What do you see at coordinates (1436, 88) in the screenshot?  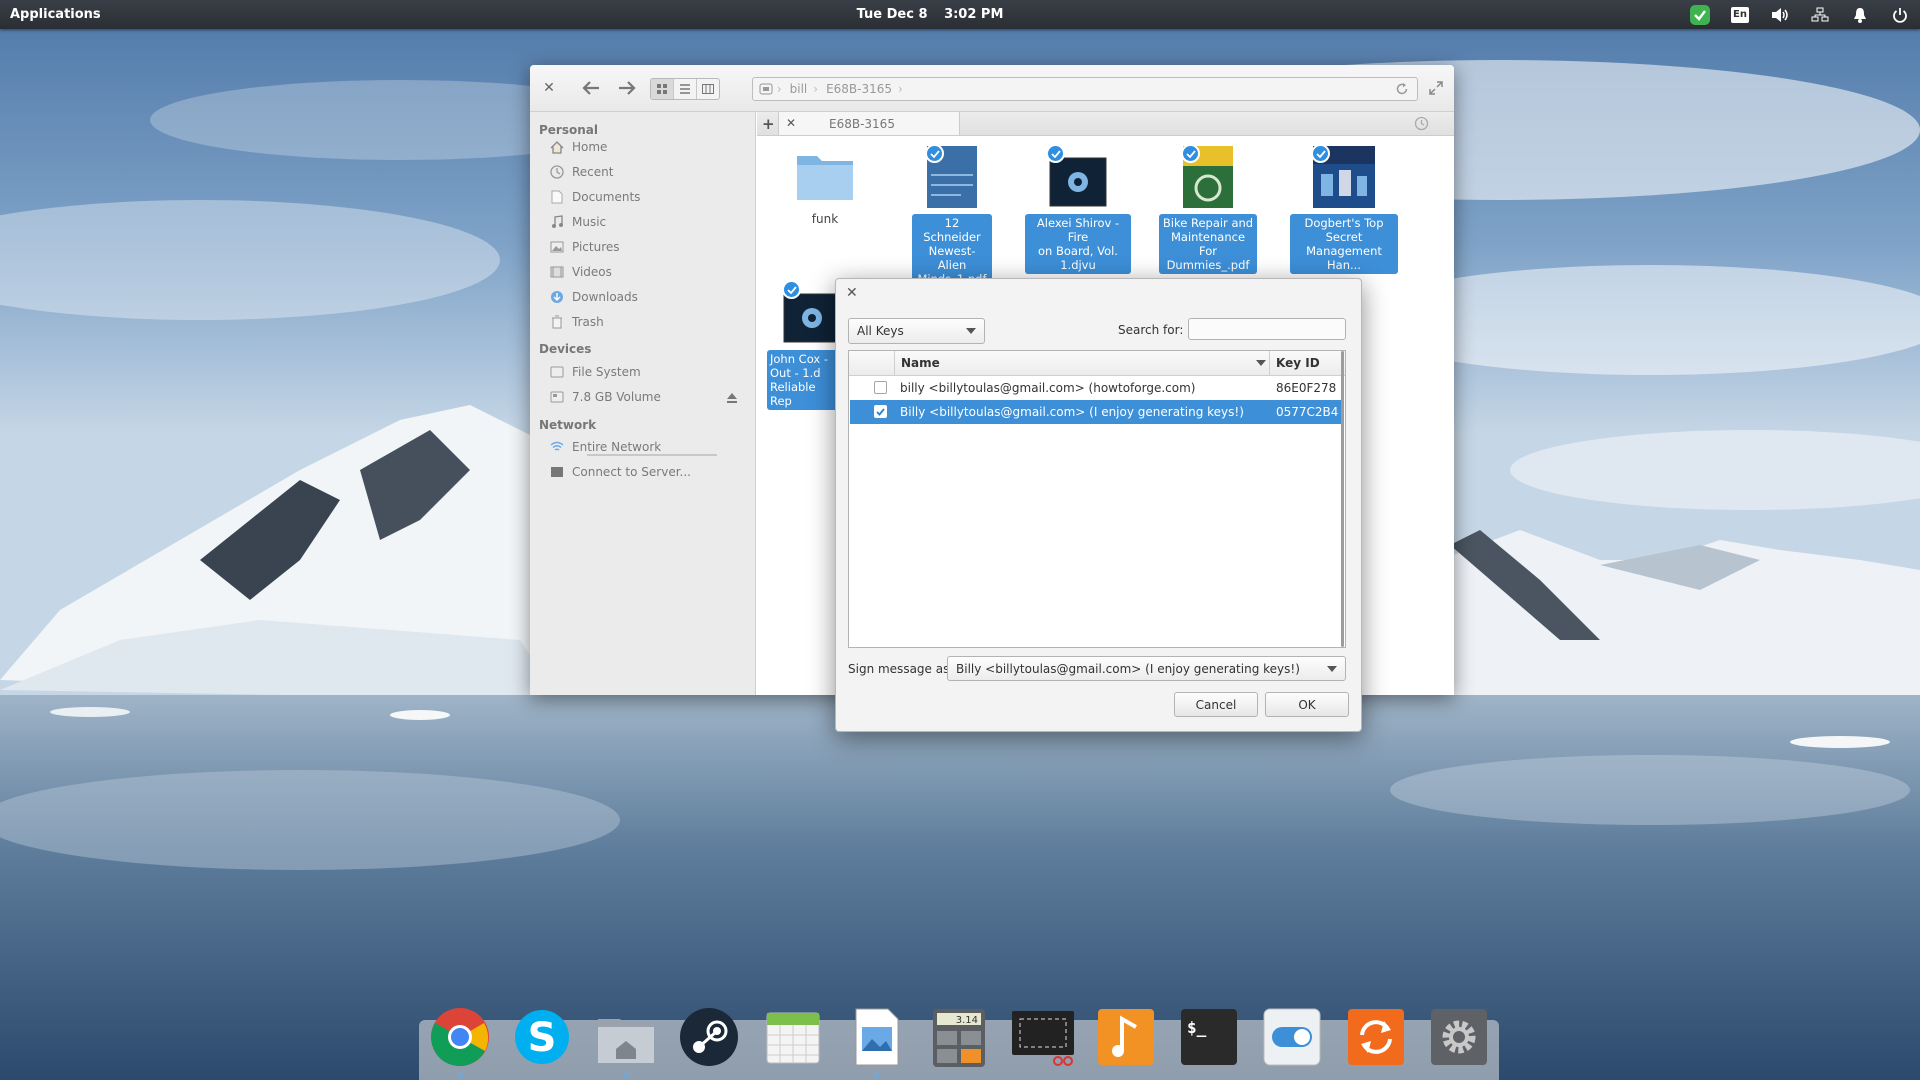 I see `maximize-button` at bounding box center [1436, 88].